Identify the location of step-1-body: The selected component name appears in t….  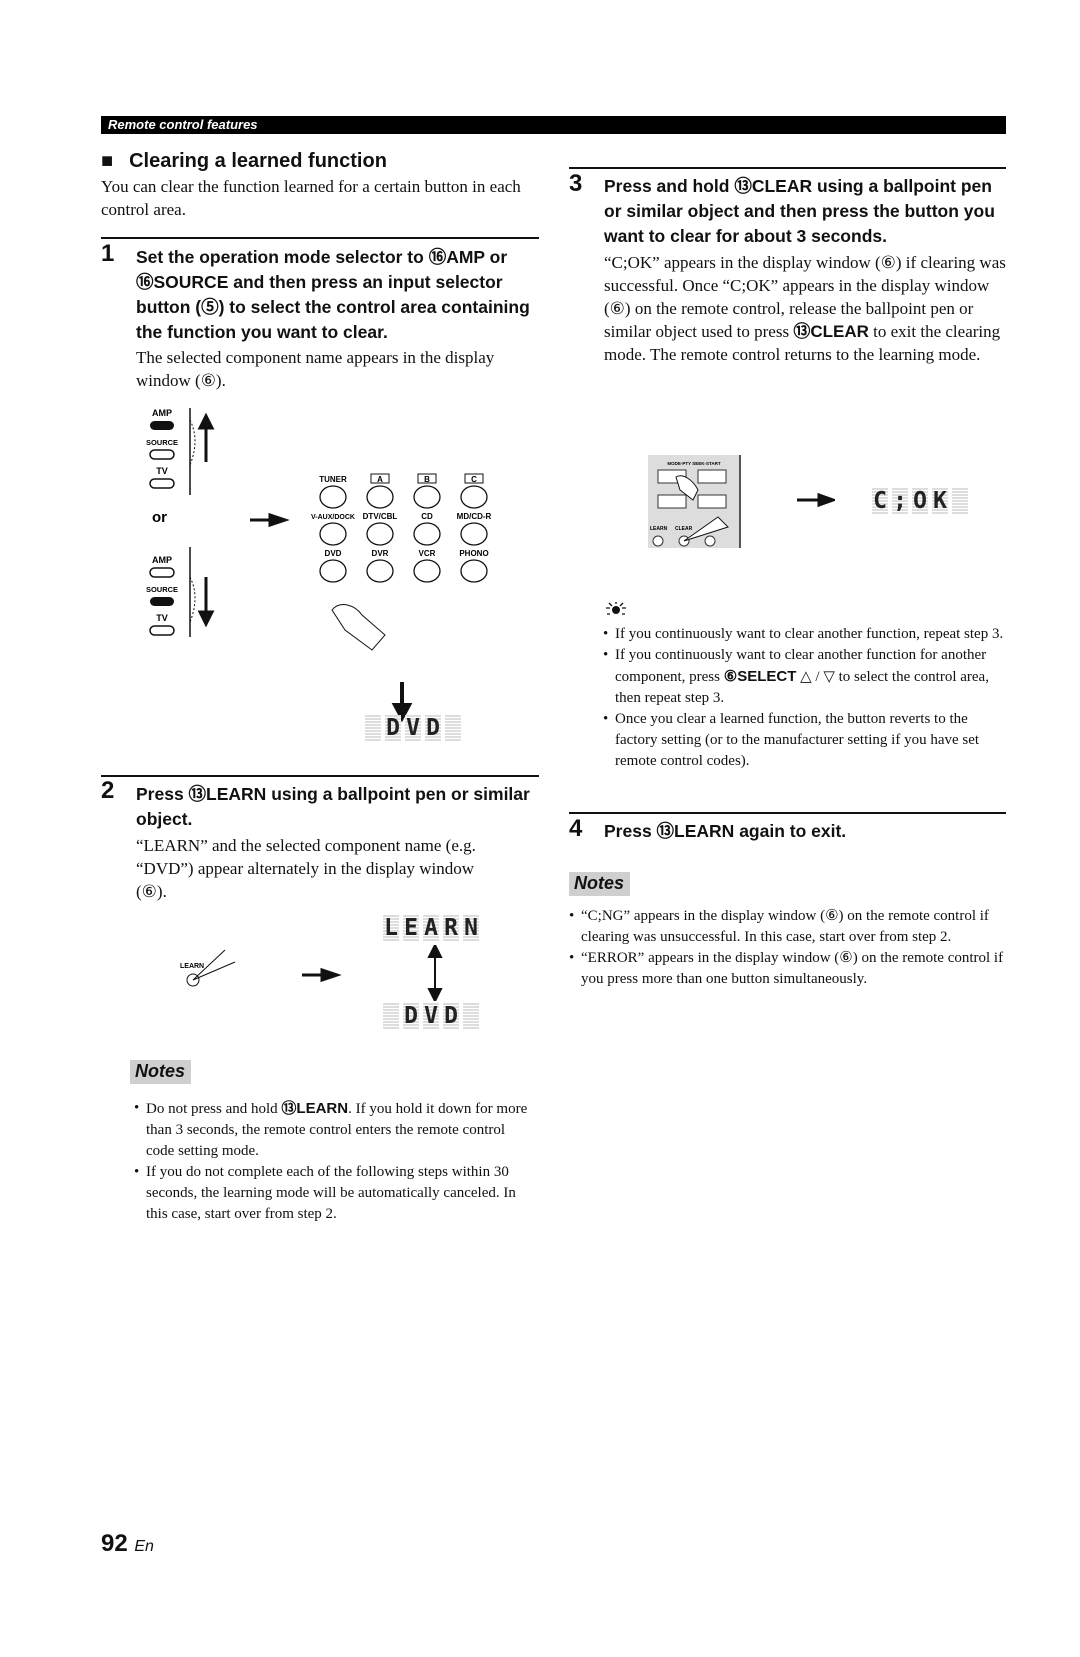
(315, 369).